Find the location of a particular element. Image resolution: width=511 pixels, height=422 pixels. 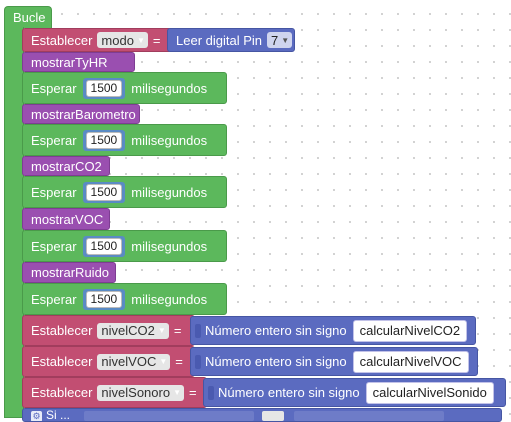

if-compare-slot is located at coordinates (369, 416).